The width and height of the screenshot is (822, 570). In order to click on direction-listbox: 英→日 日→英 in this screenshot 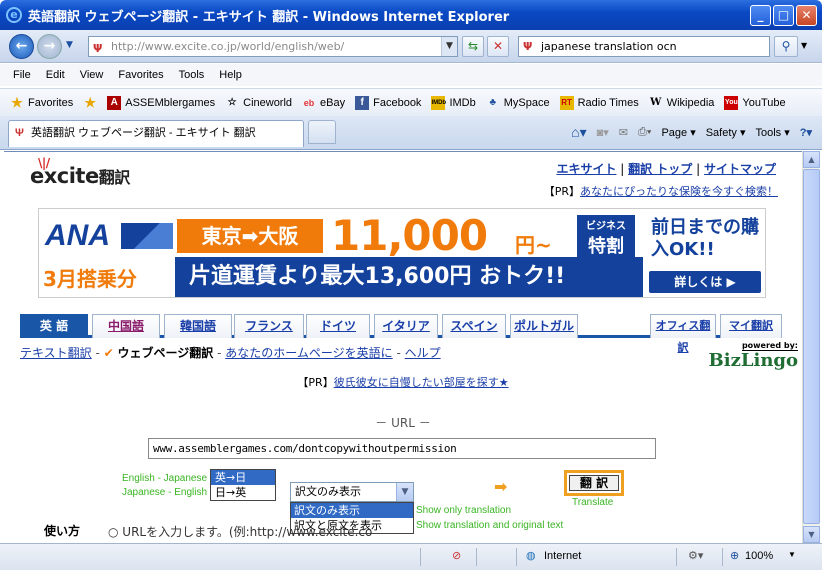, I will do `click(243, 485)`.